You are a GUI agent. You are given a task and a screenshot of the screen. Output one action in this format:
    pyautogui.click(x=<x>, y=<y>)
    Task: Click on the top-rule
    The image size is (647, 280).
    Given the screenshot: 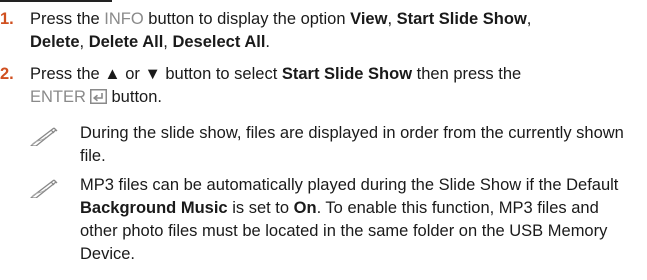 What is the action you would take?
    pyautogui.click(x=56, y=1)
    